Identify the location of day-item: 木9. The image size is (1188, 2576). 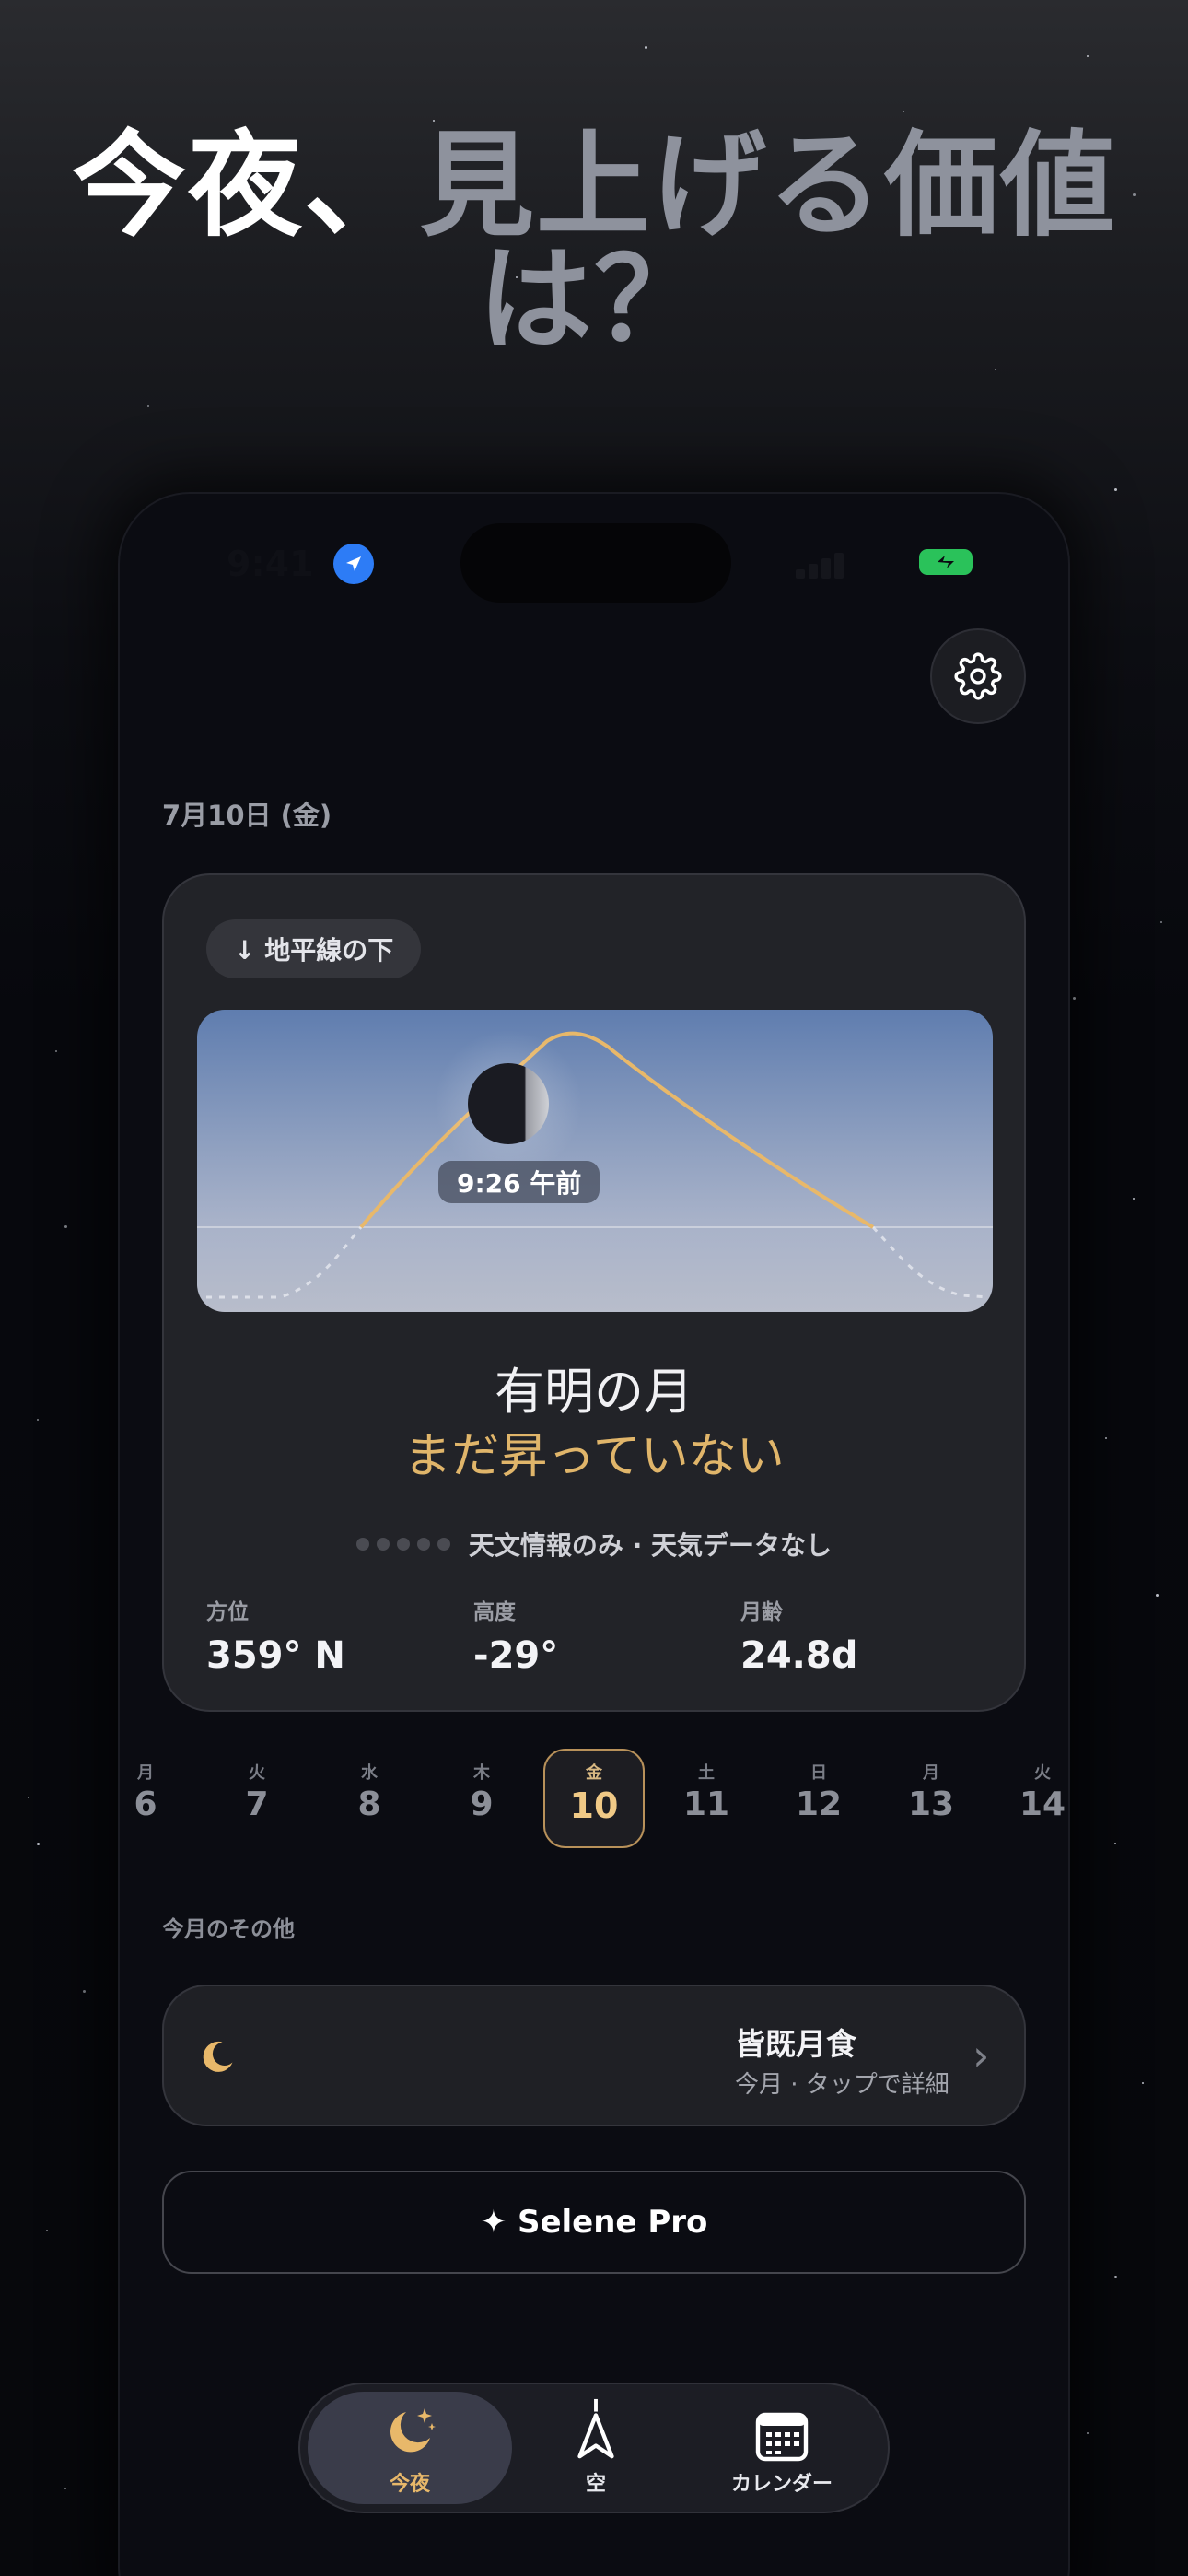
(482, 1791).